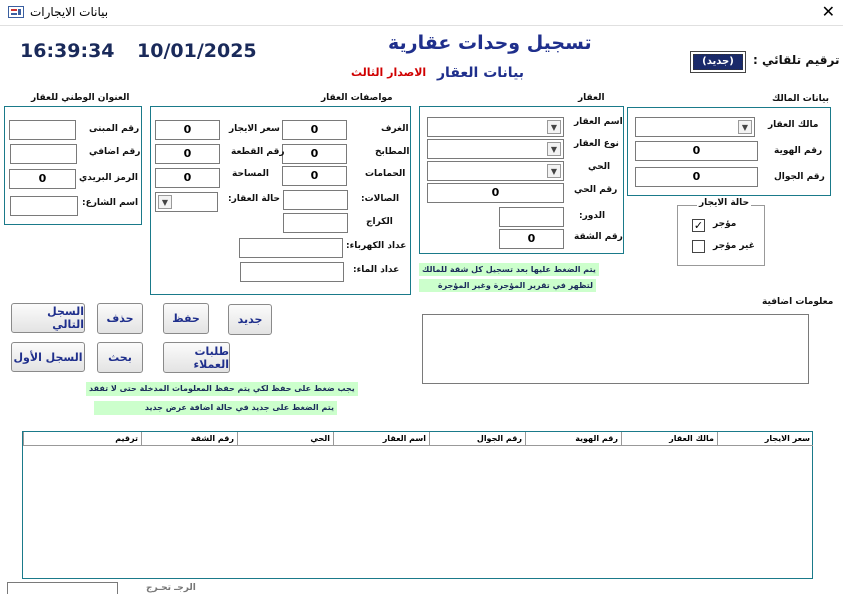 This screenshot has height=594, width=843. Describe the element at coordinates (69, 12) in the screenshot. I see `window-title: بيانات الايجارات` at that location.